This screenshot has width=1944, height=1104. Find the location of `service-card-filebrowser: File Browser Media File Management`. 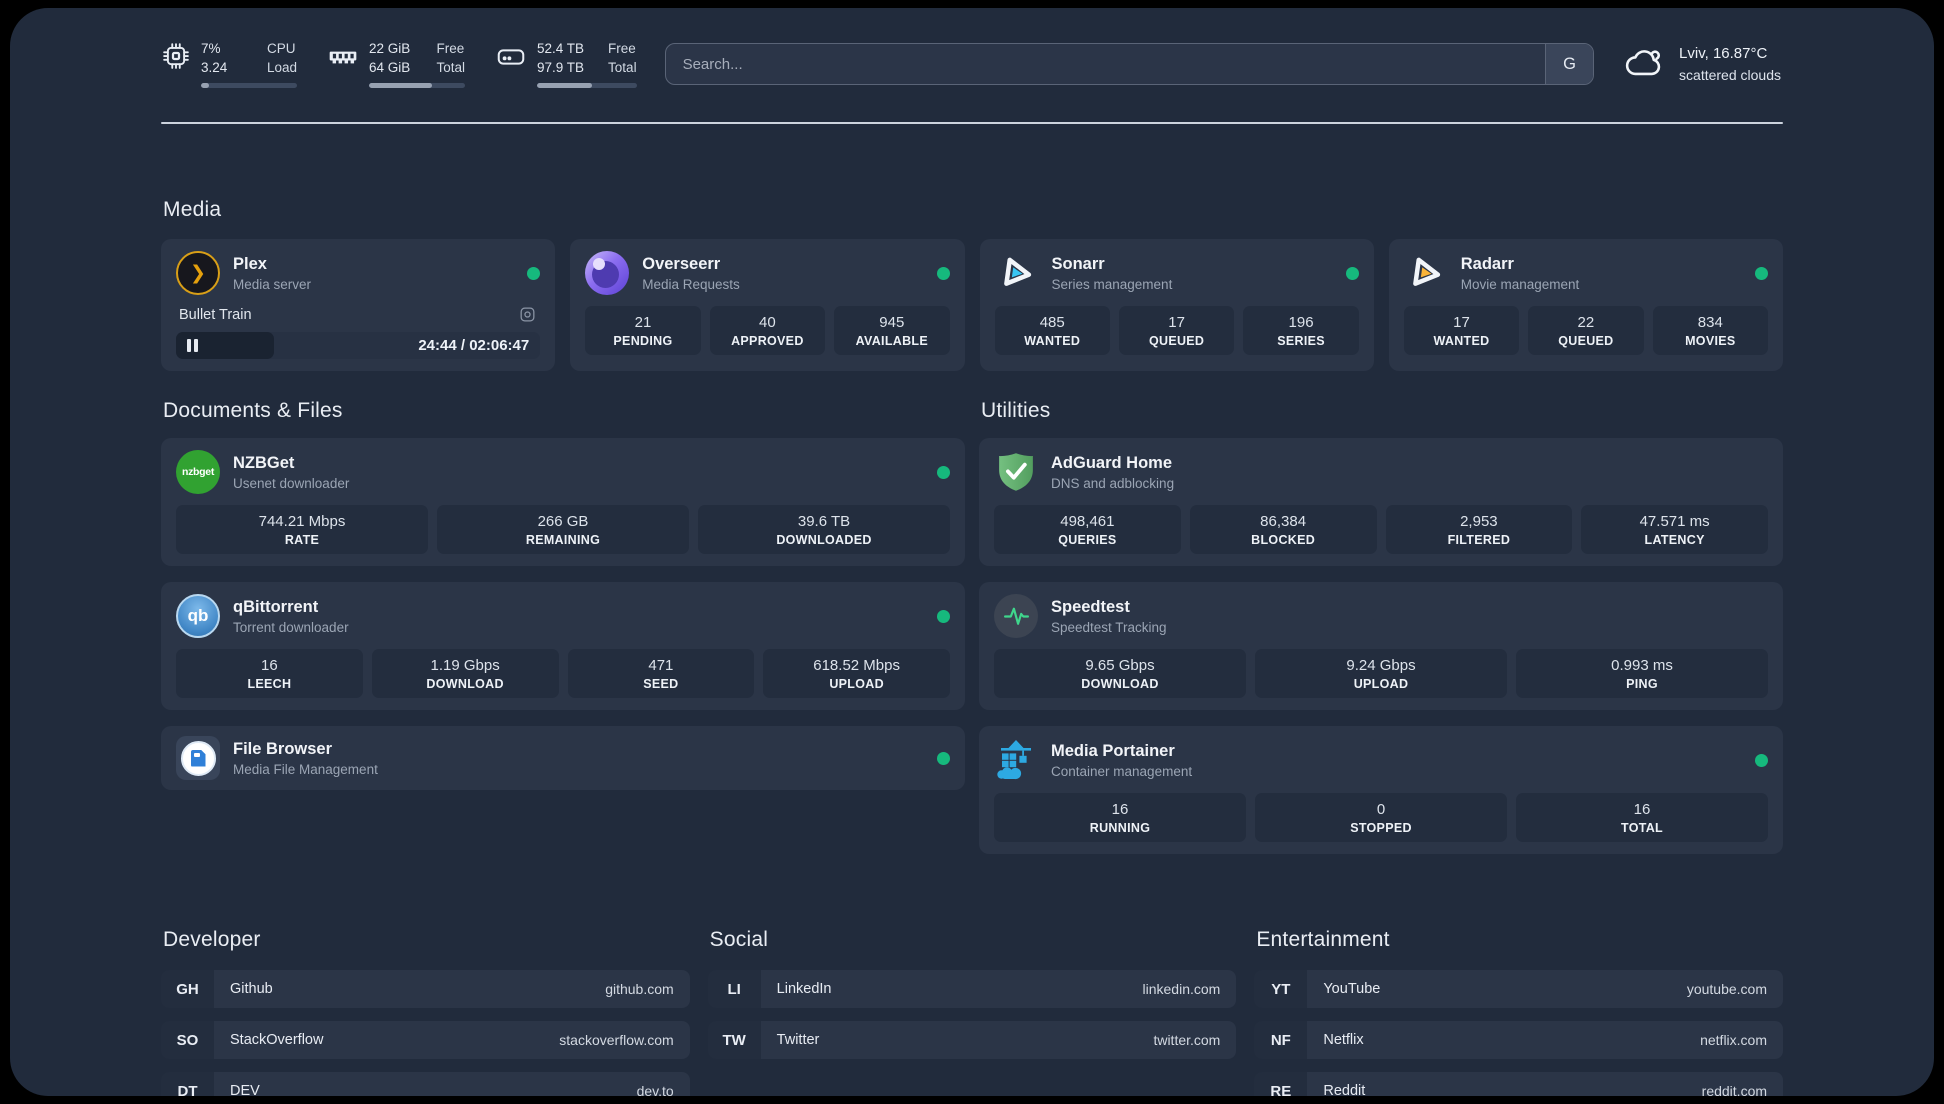

service-card-filebrowser: File Browser Media File Management is located at coordinates (563, 758).